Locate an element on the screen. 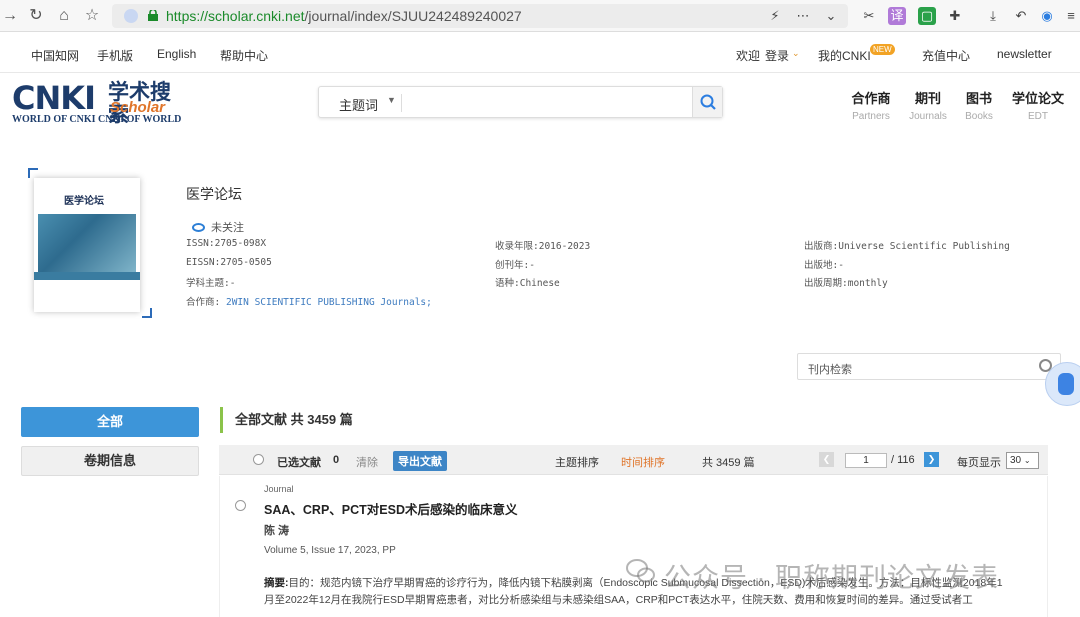  partner-link: 2WIN SCIENTIFIC PUBLISHING Journals; is located at coordinates (329, 302).